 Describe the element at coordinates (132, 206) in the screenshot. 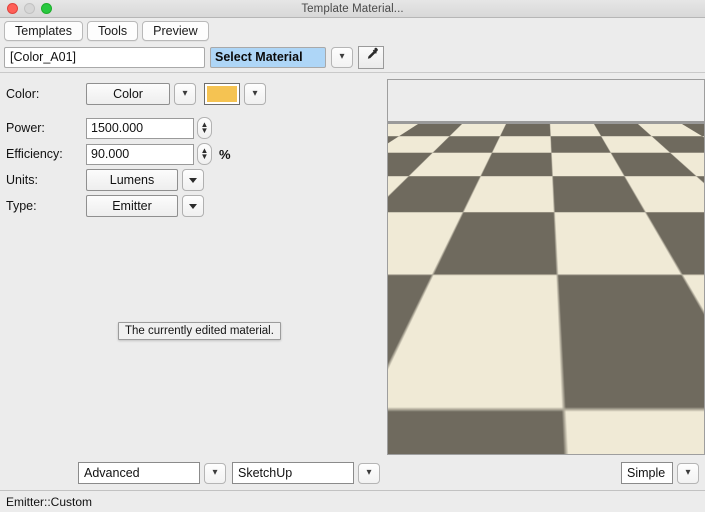

I see `type-combo: Emitter` at that location.